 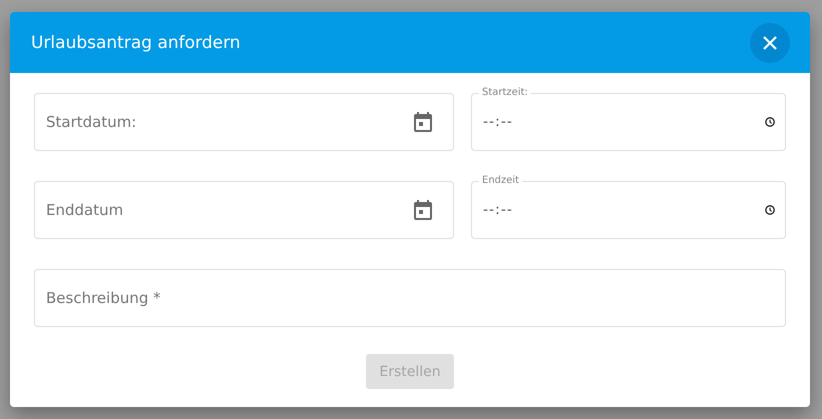 What do you see at coordinates (410, 298) in the screenshot?
I see `description-field: Beschreibung *` at bounding box center [410, 298].